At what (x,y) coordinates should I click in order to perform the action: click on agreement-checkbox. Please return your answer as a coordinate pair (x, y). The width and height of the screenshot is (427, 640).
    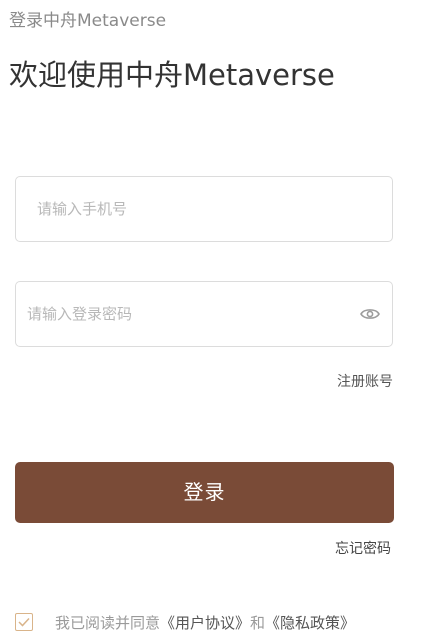
    Looking at the image, I should click on (24, 622).